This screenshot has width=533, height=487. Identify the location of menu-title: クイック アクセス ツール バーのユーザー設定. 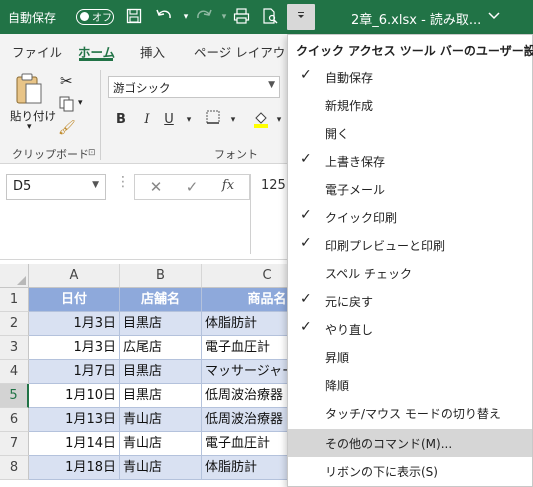
(414, 51).